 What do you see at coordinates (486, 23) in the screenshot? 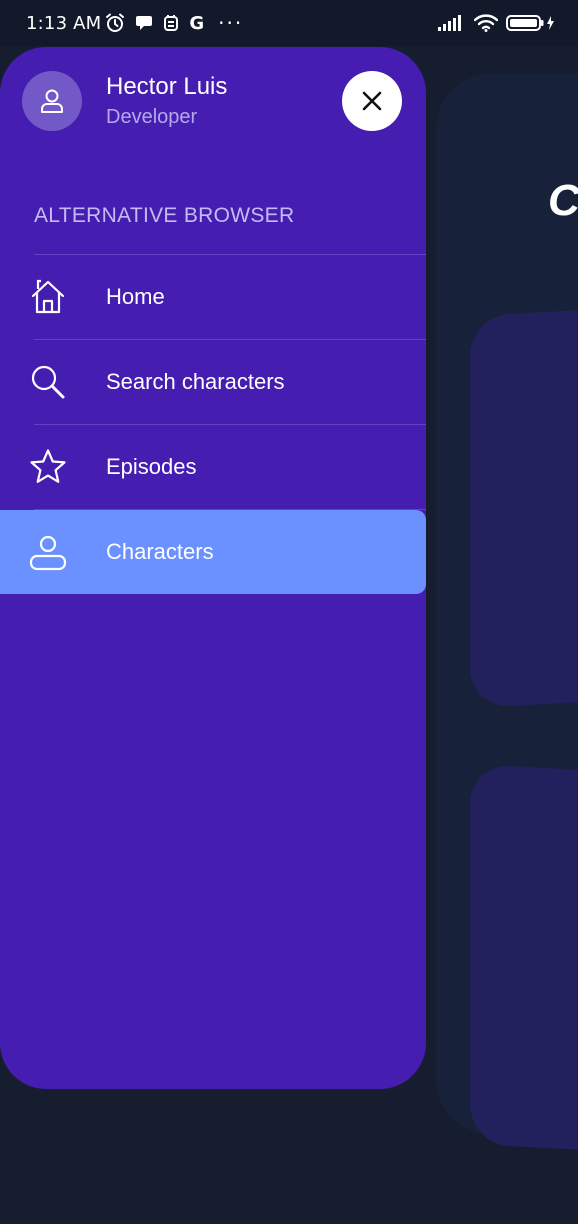
I see `wifi-icon` at bounding box center [486, 23].